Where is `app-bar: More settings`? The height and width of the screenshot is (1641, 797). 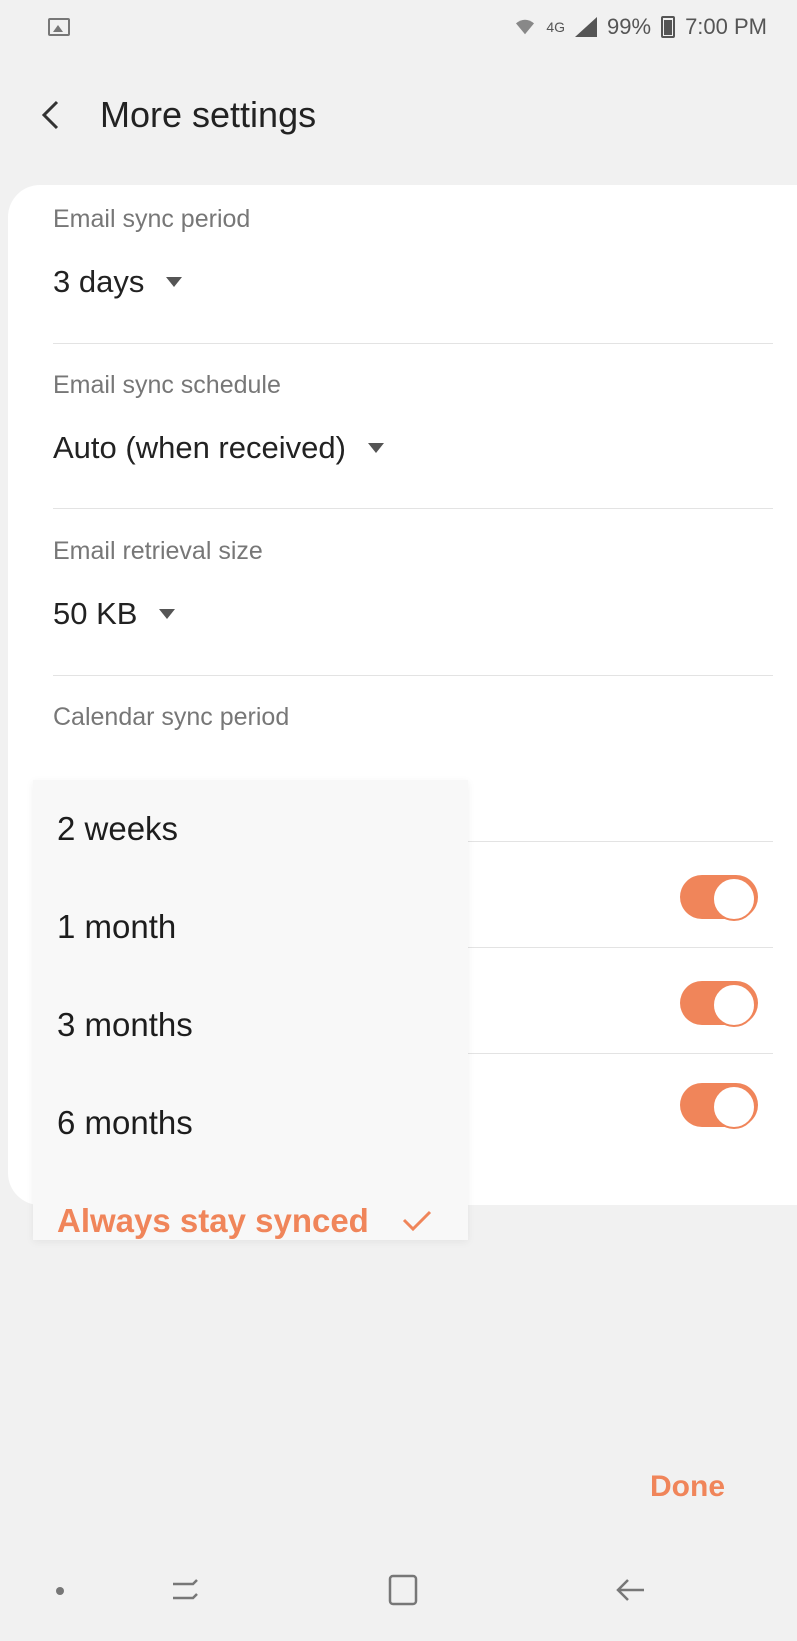
app-bar: More settings is located at coordinates (398, 115).